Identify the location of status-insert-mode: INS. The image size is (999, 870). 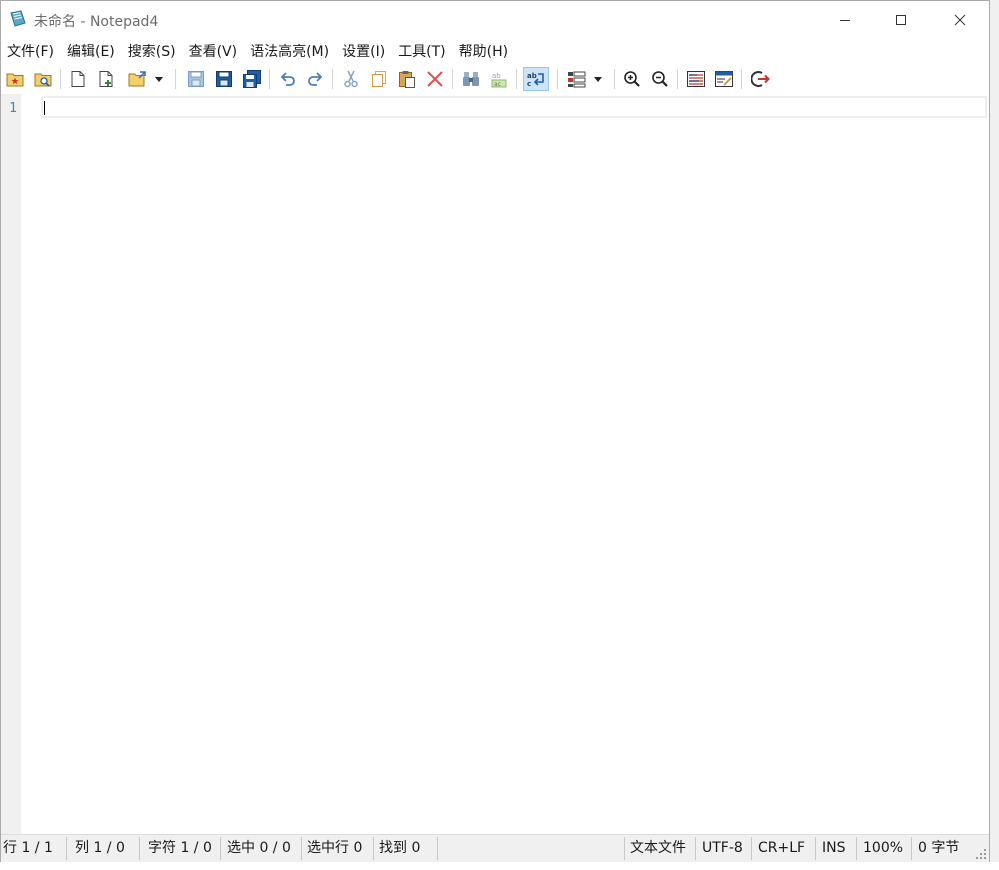
(833, 848).